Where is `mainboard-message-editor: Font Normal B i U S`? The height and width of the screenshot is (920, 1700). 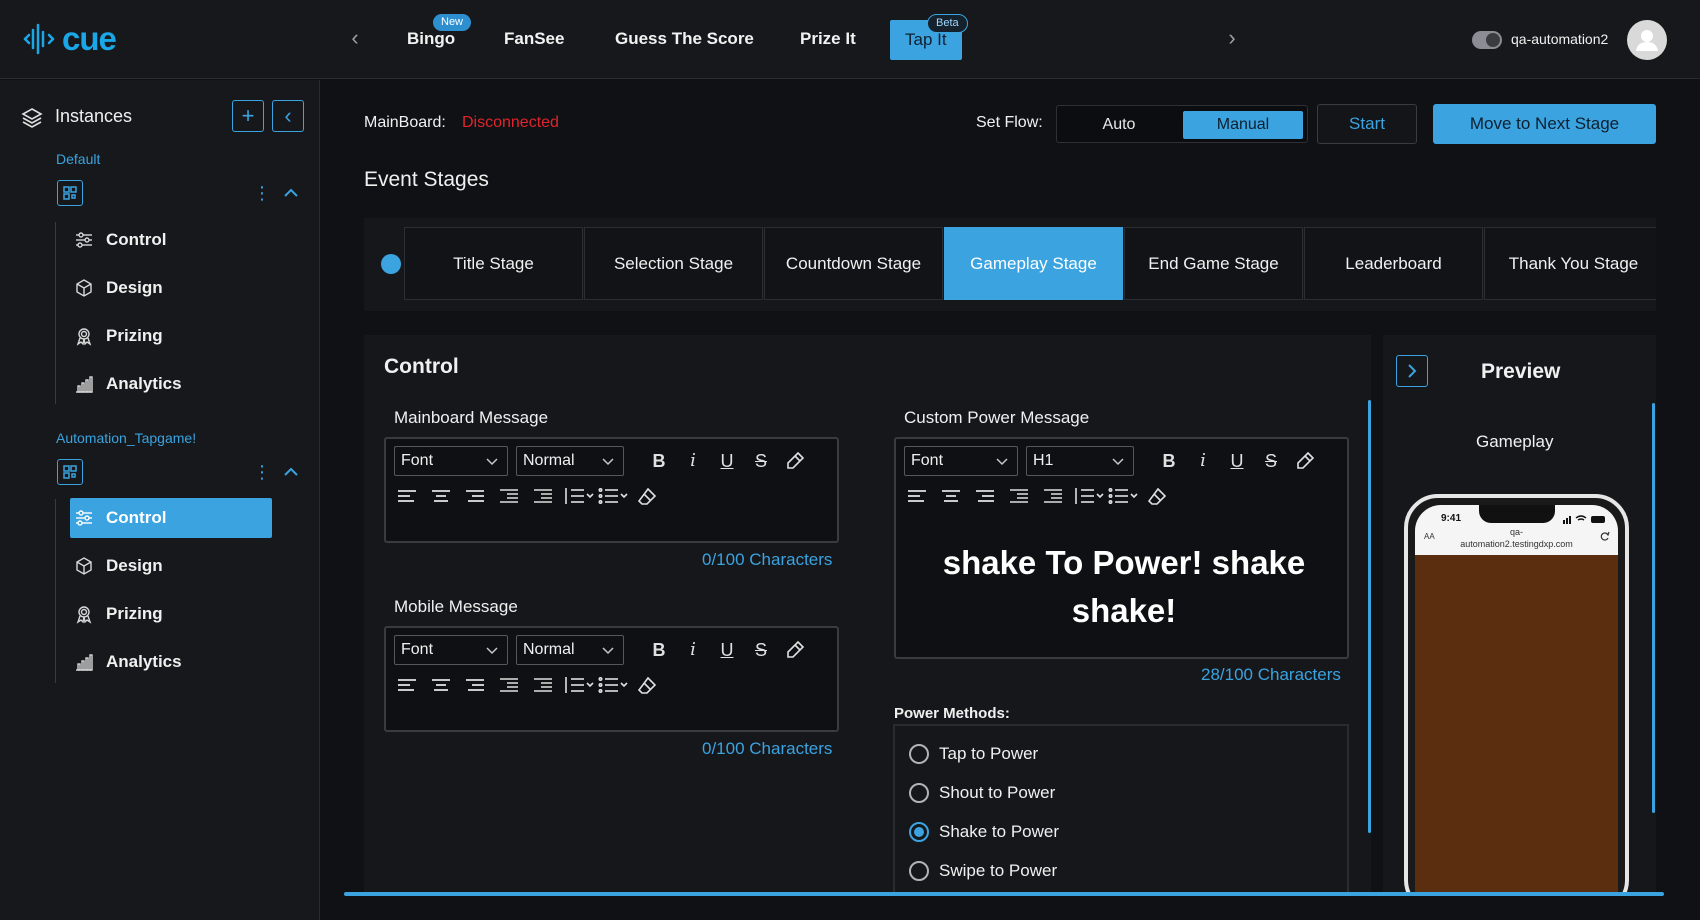 mainboard-message-editor: Font Normal B i U S is located at coordinates (611, 490).